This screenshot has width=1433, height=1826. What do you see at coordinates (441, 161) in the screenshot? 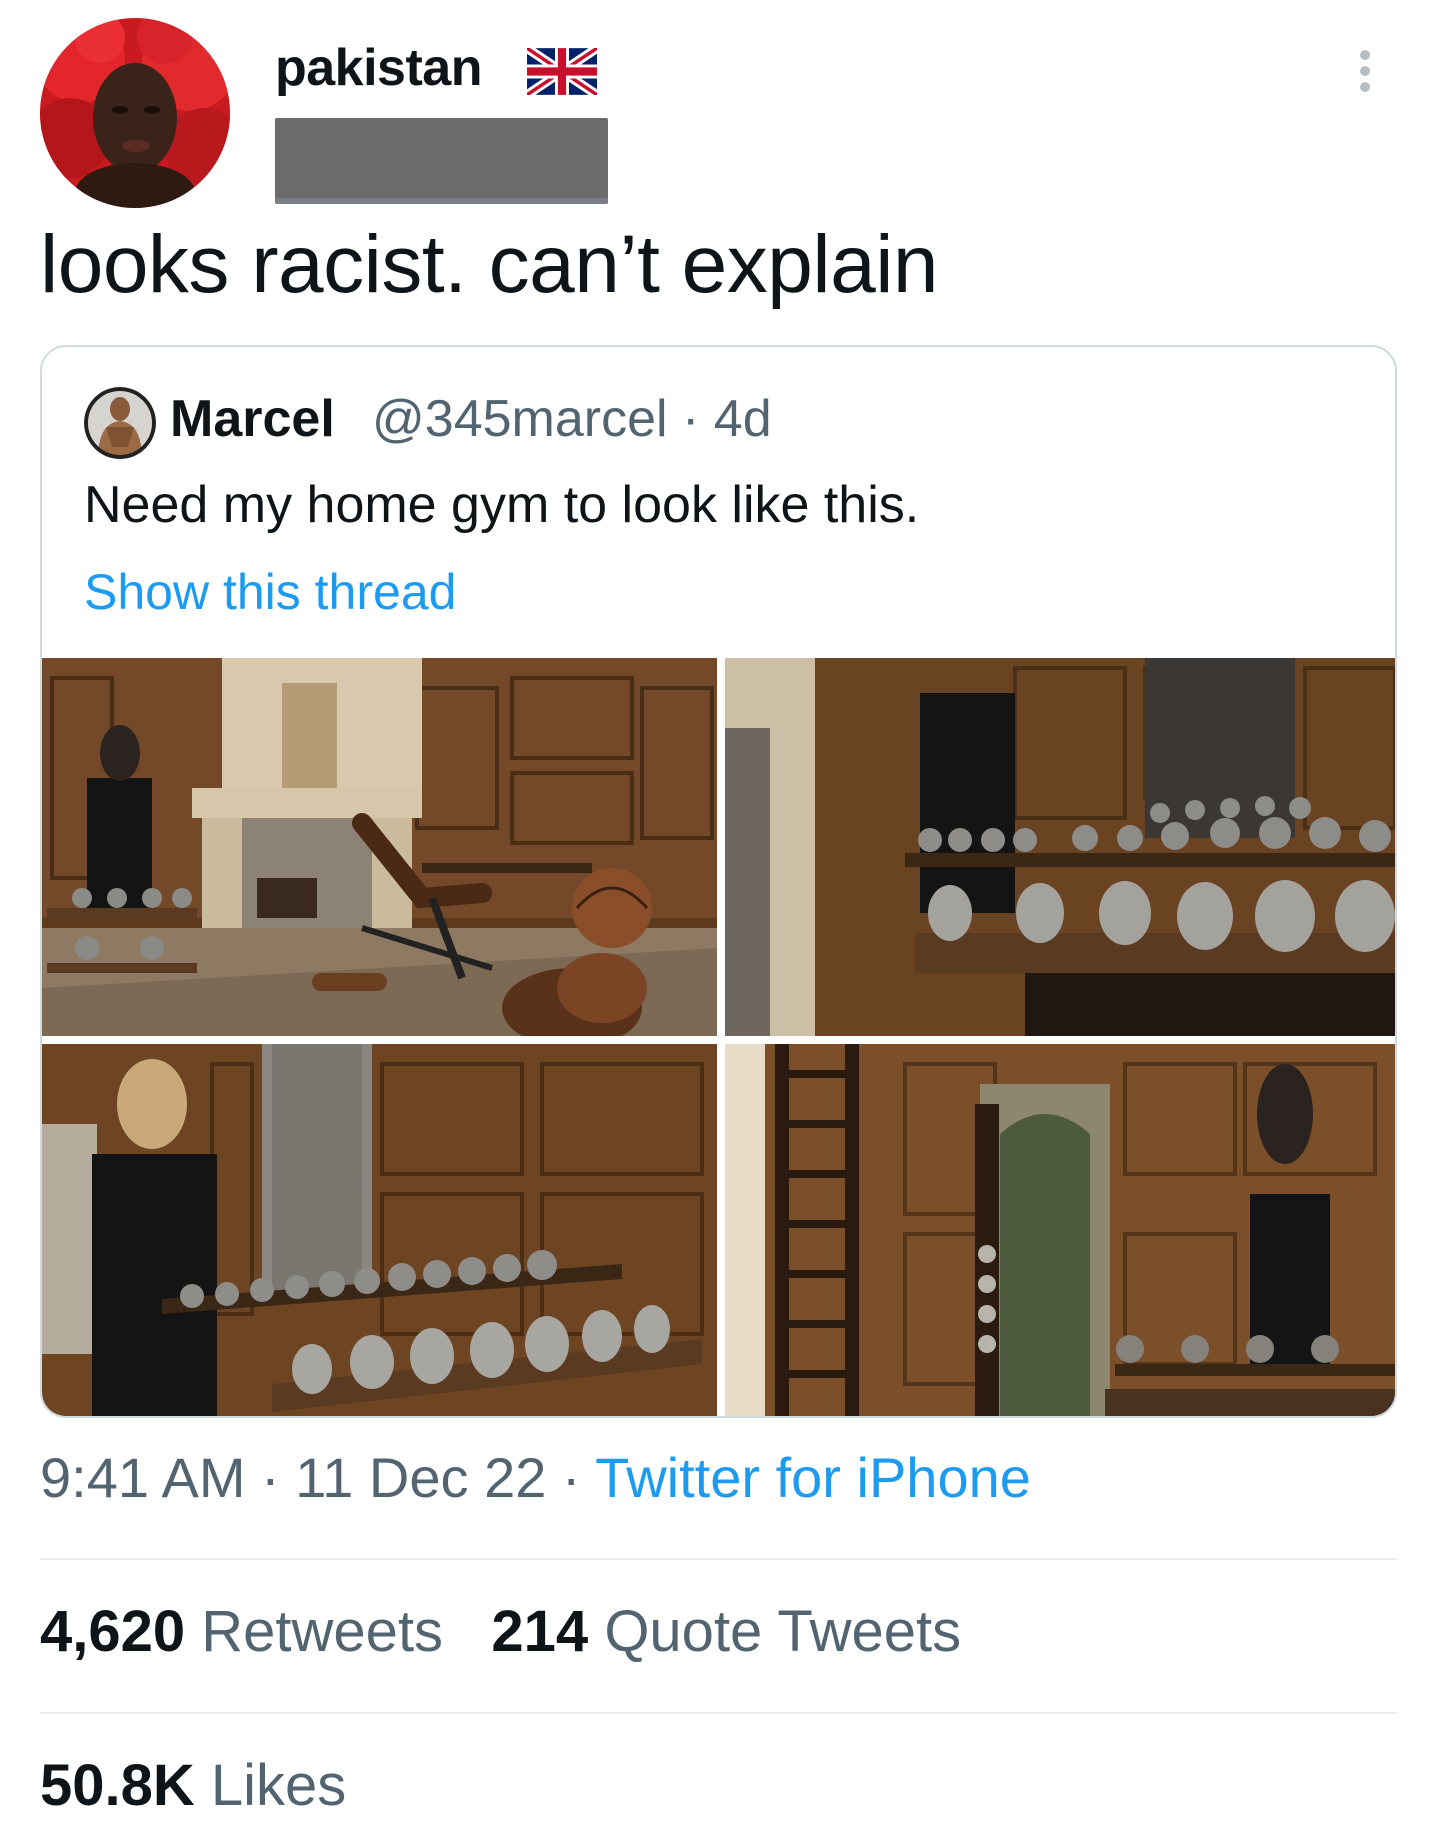
I see `redacted-handle-box` at bounding box center [441, 161].